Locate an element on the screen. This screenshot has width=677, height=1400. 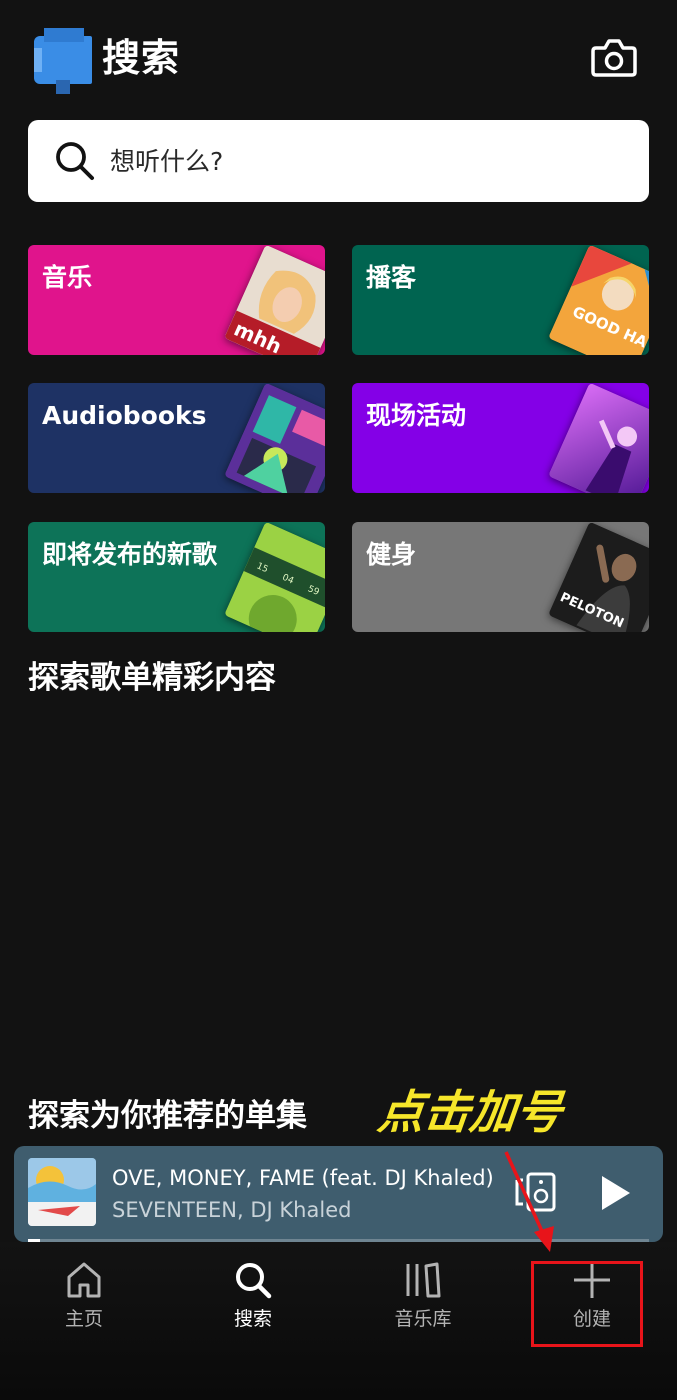
category-label: 健身 is located at coordinates (391, 554).